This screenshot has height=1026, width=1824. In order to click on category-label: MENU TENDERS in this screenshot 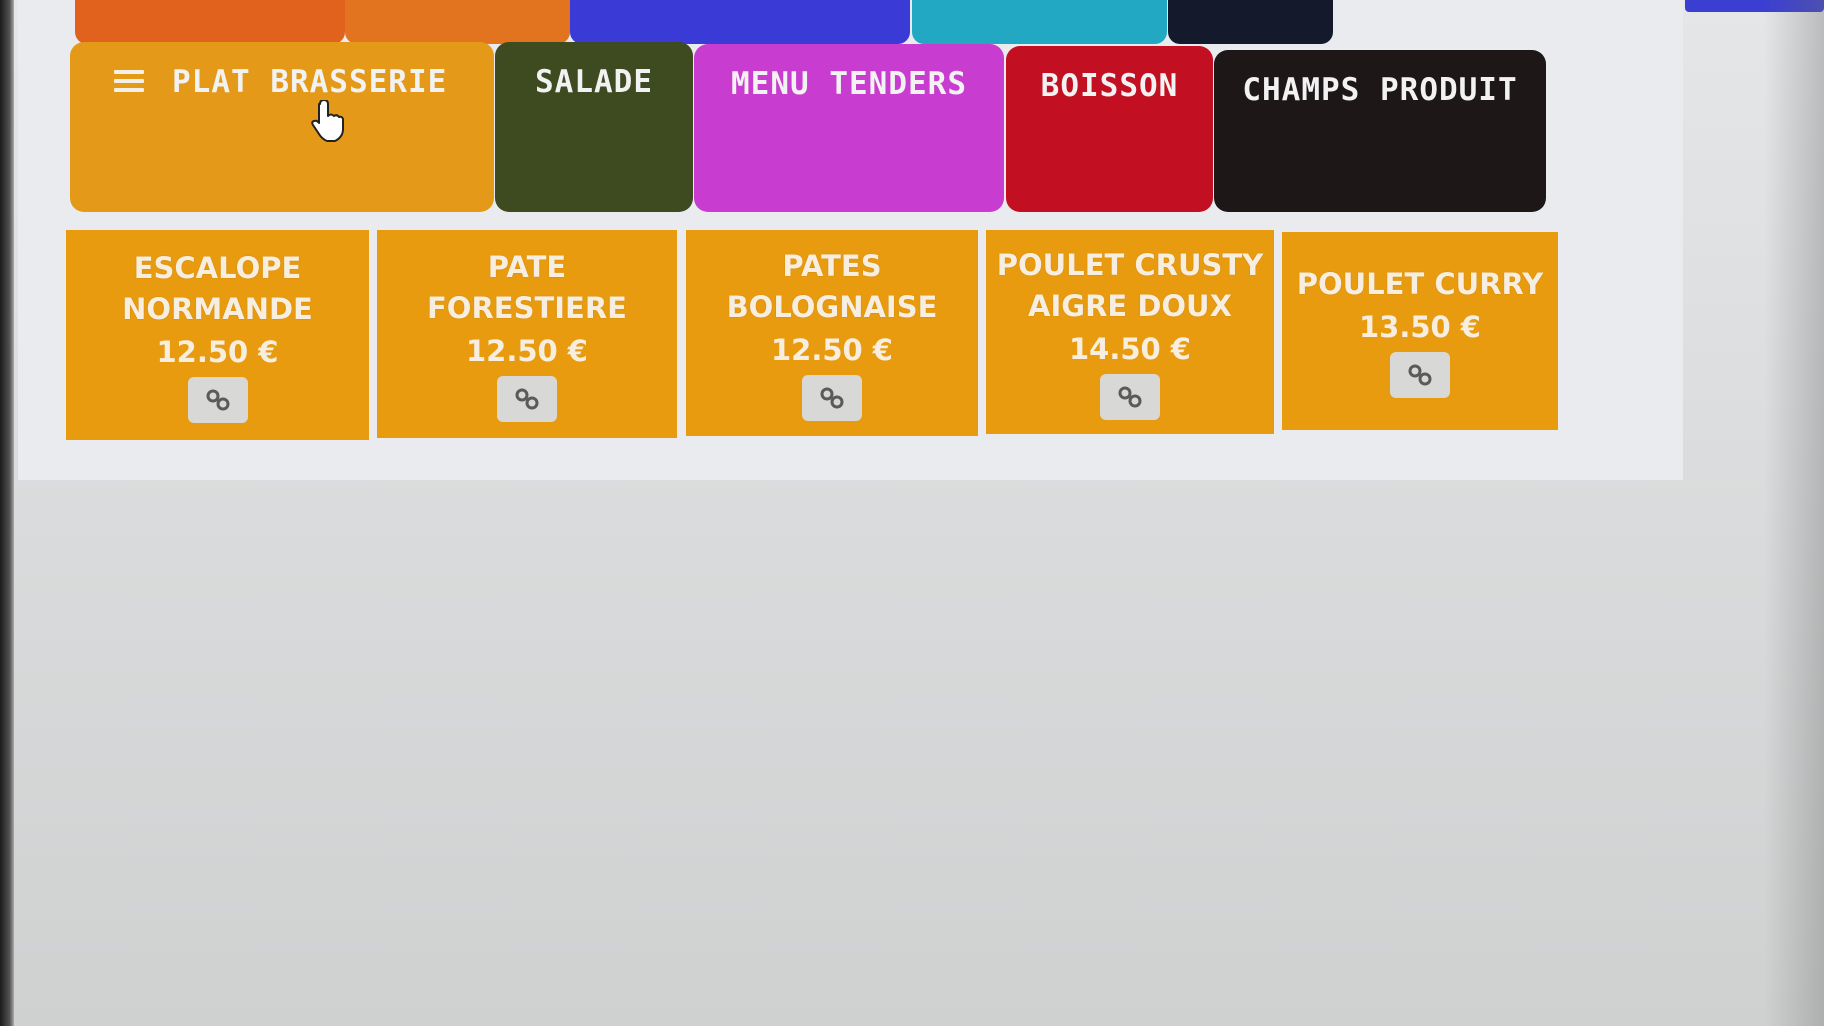, I will do `click(849, 84)`.